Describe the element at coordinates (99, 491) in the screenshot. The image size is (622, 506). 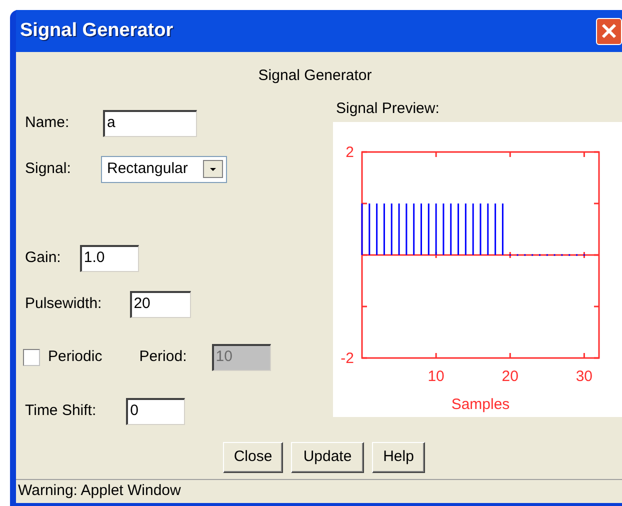
I see `status-bar-text: Warning: Applet Window` at that location.